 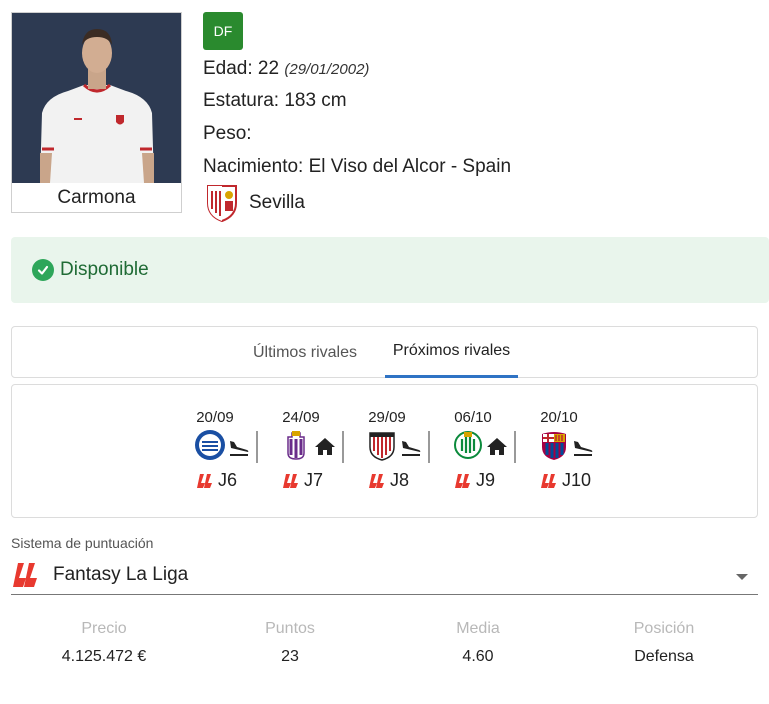 What do you see at coordinates (327, 69) in the screenshot?
I see `birthdate: (29/01/2002)` at bounding box center [327, 69].